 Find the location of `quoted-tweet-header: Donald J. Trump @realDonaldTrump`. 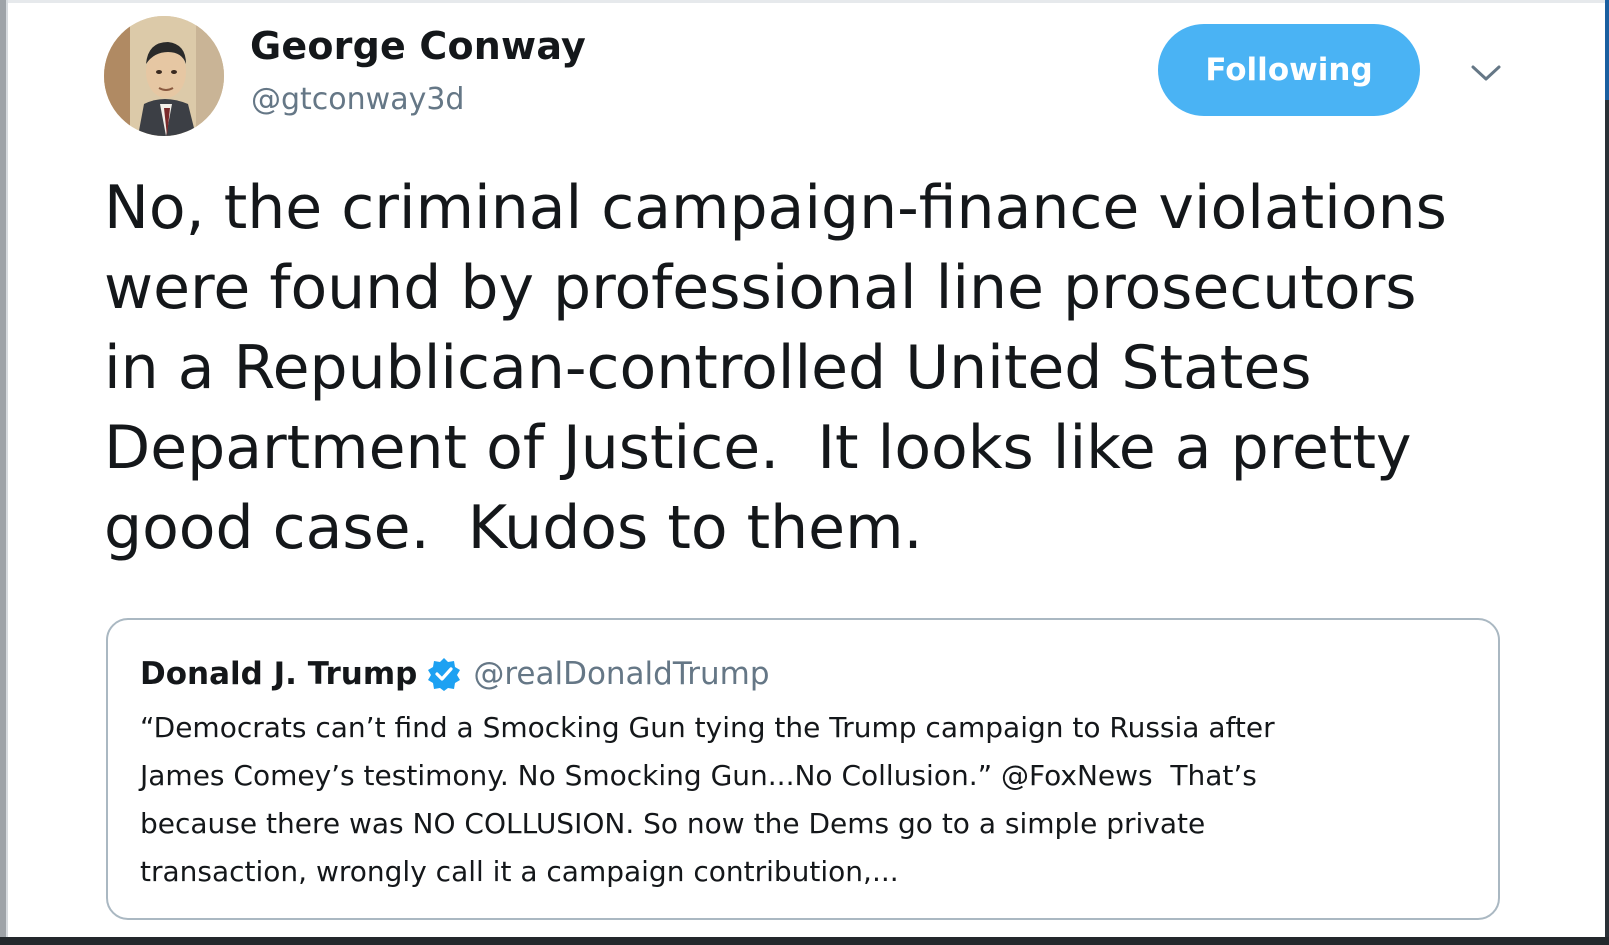

quoted-tweet-header: Donald J. Trump @realDonaldTrump is located at coordinates (455, 674).